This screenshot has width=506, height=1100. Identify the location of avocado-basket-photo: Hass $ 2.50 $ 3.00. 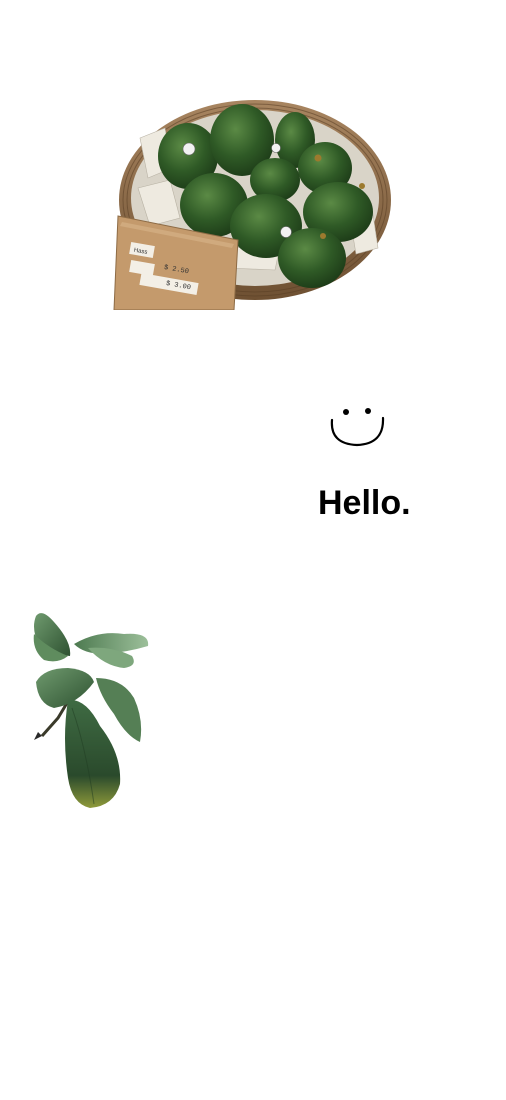
(252, 205).